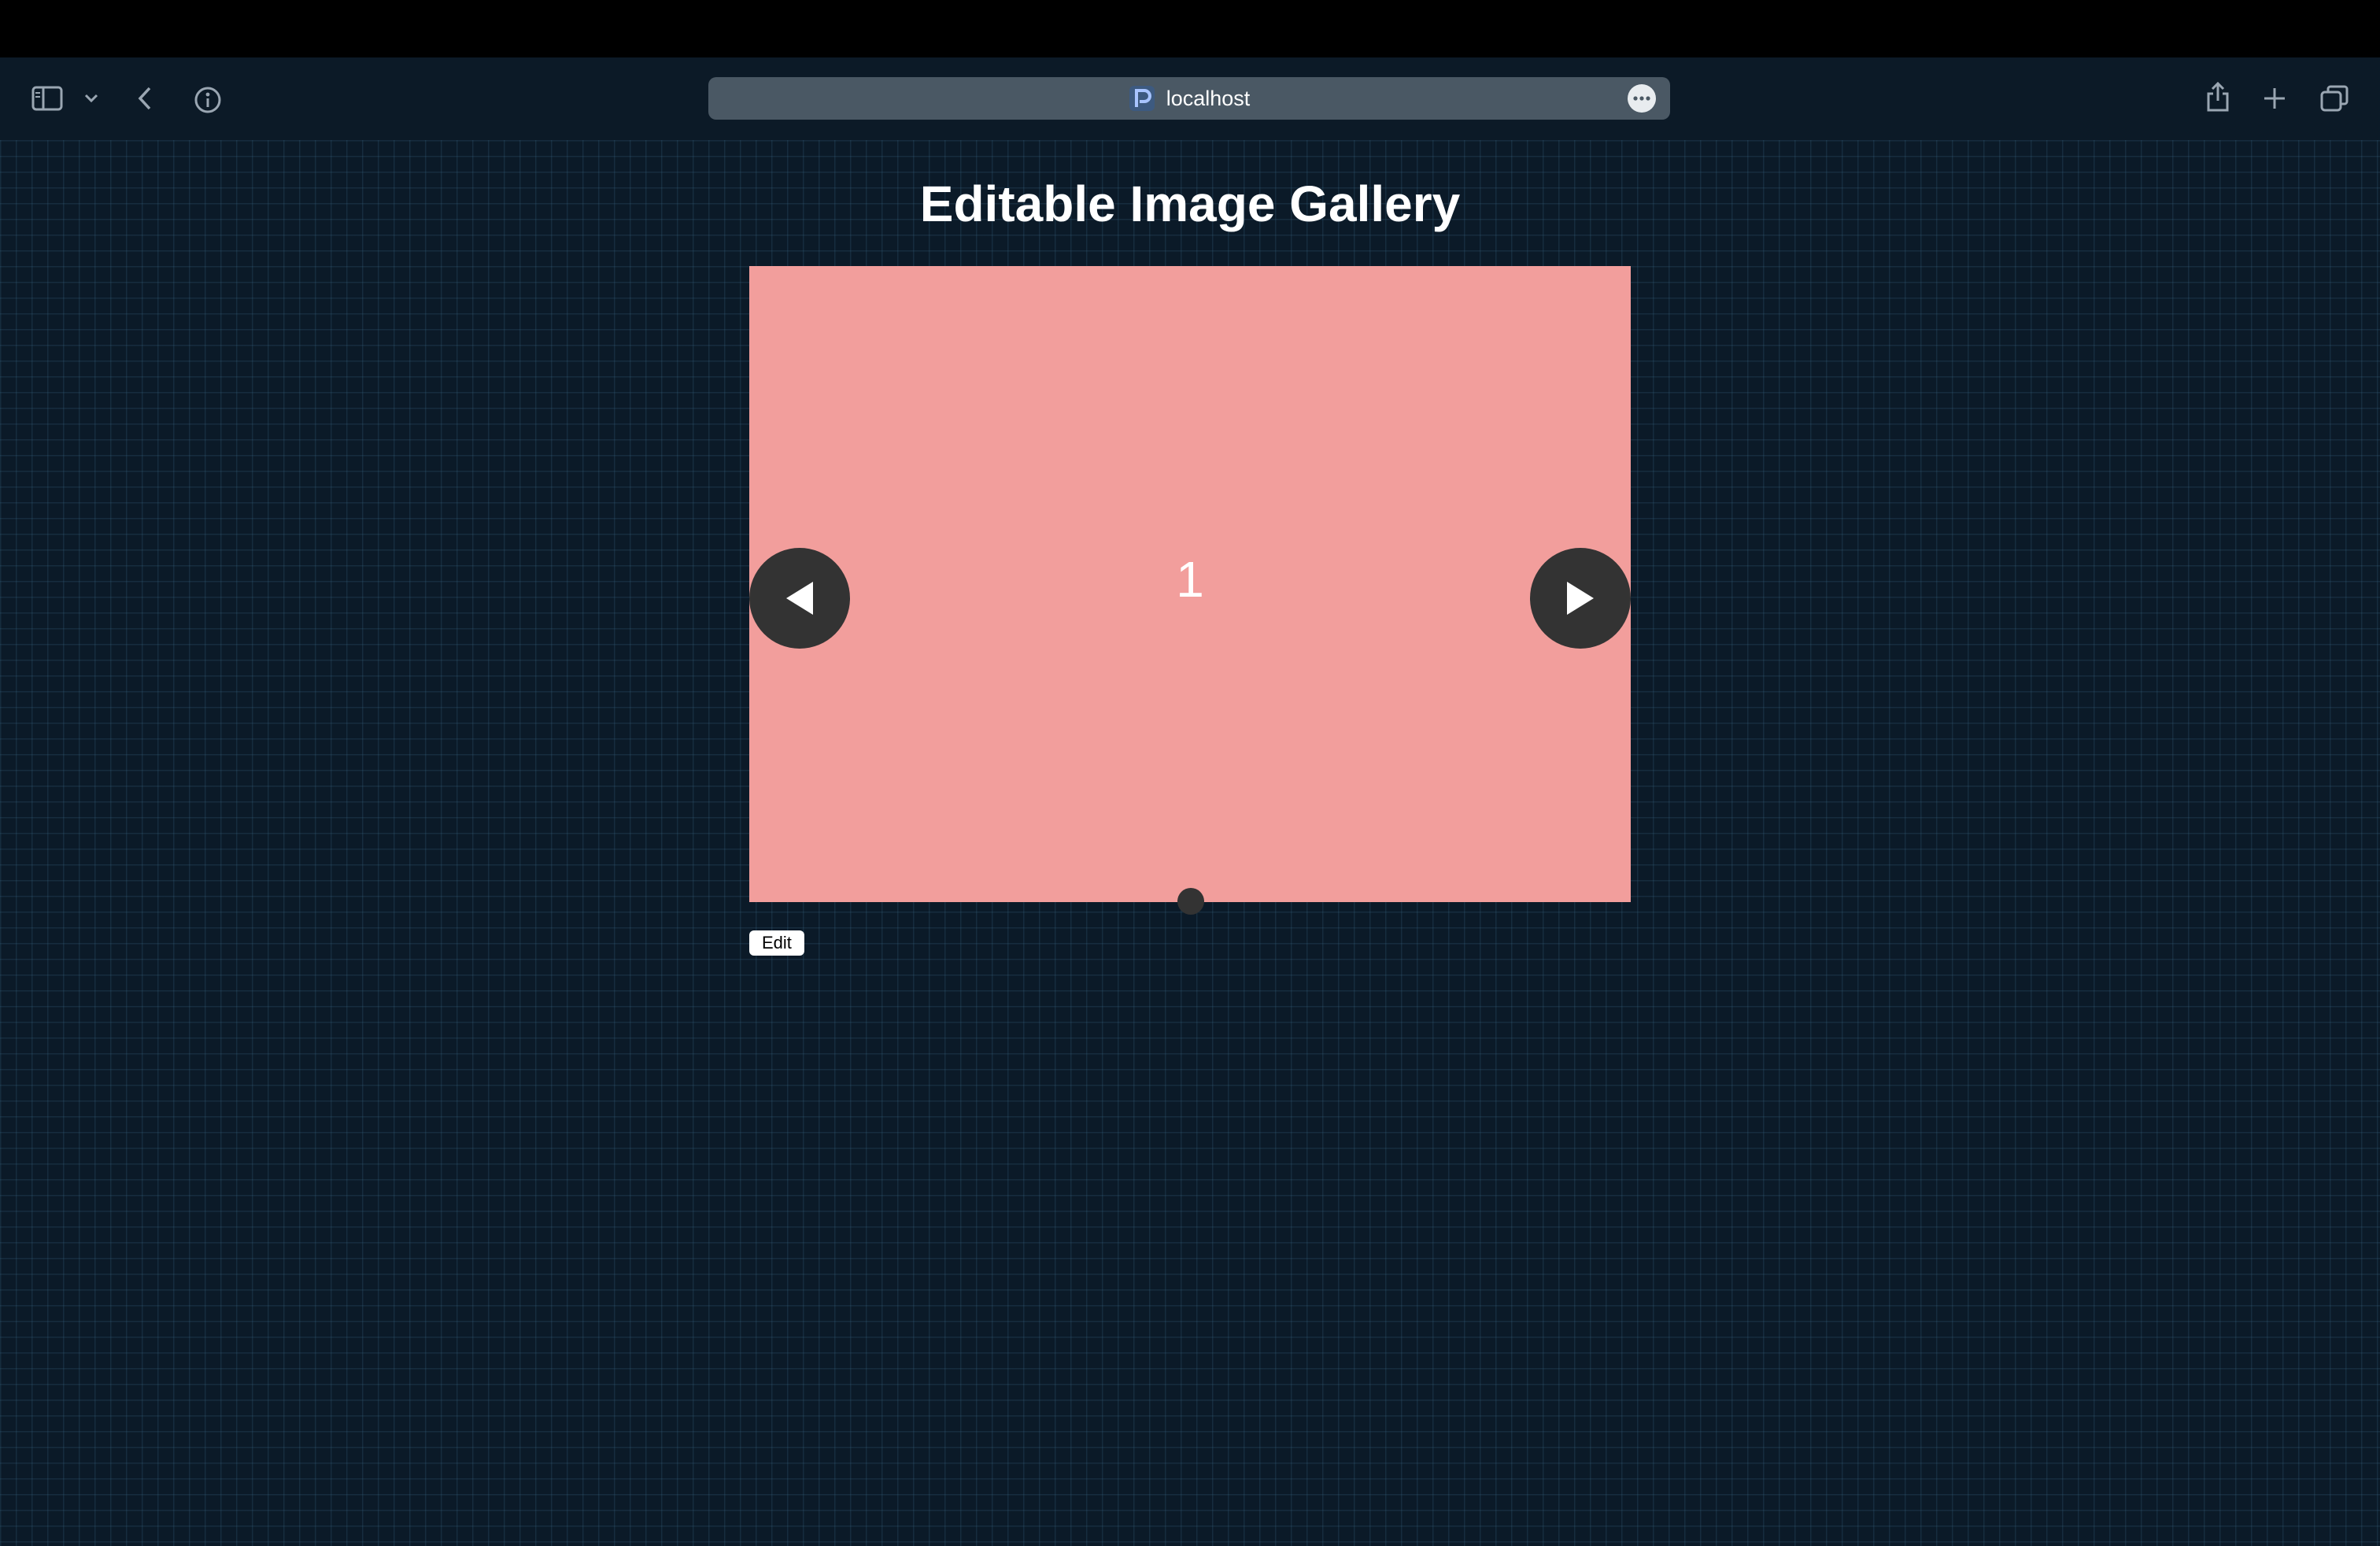 This screenshot has height=1546, width=2380. What do you see at coordinates (1190, 901) in the screenshot?
I see `slide-indicator-dot` at bounding box center [1190, 901].